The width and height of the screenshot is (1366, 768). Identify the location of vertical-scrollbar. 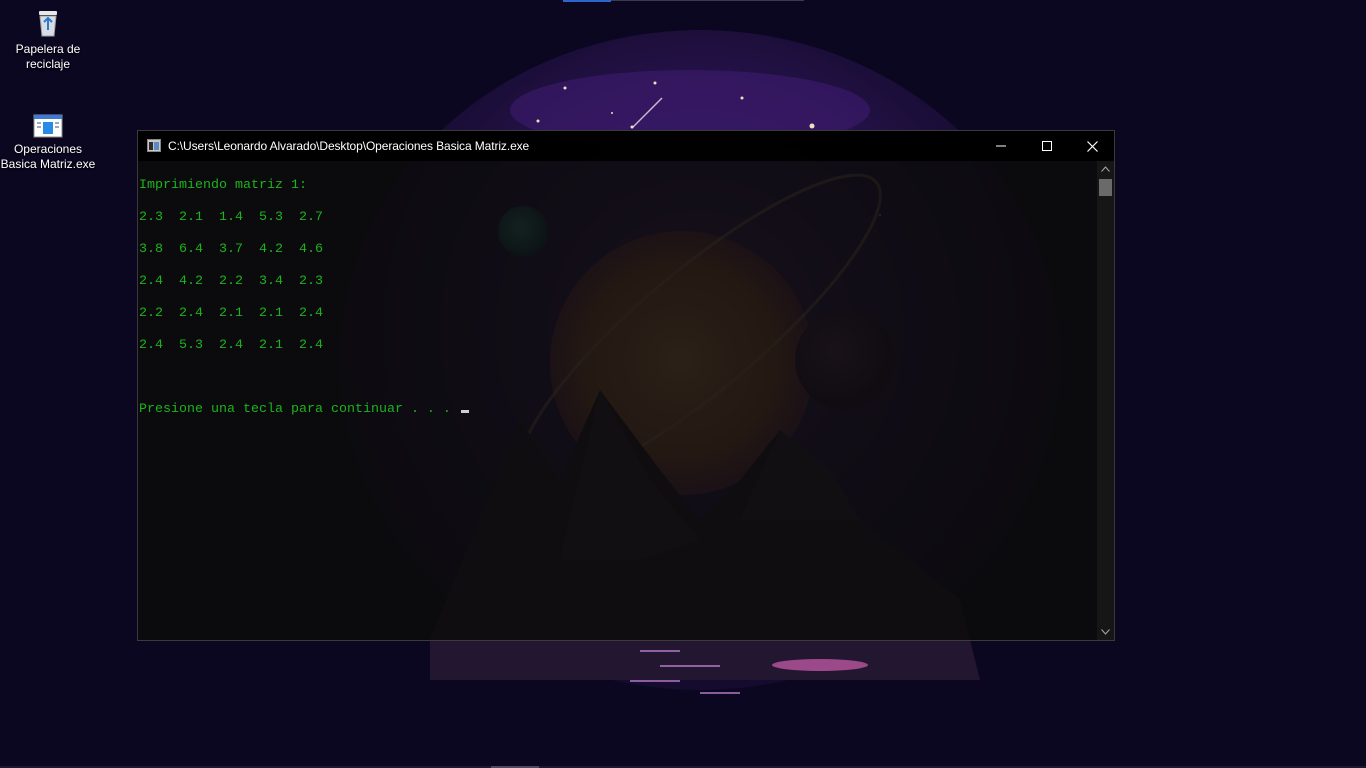
(1105, 400).